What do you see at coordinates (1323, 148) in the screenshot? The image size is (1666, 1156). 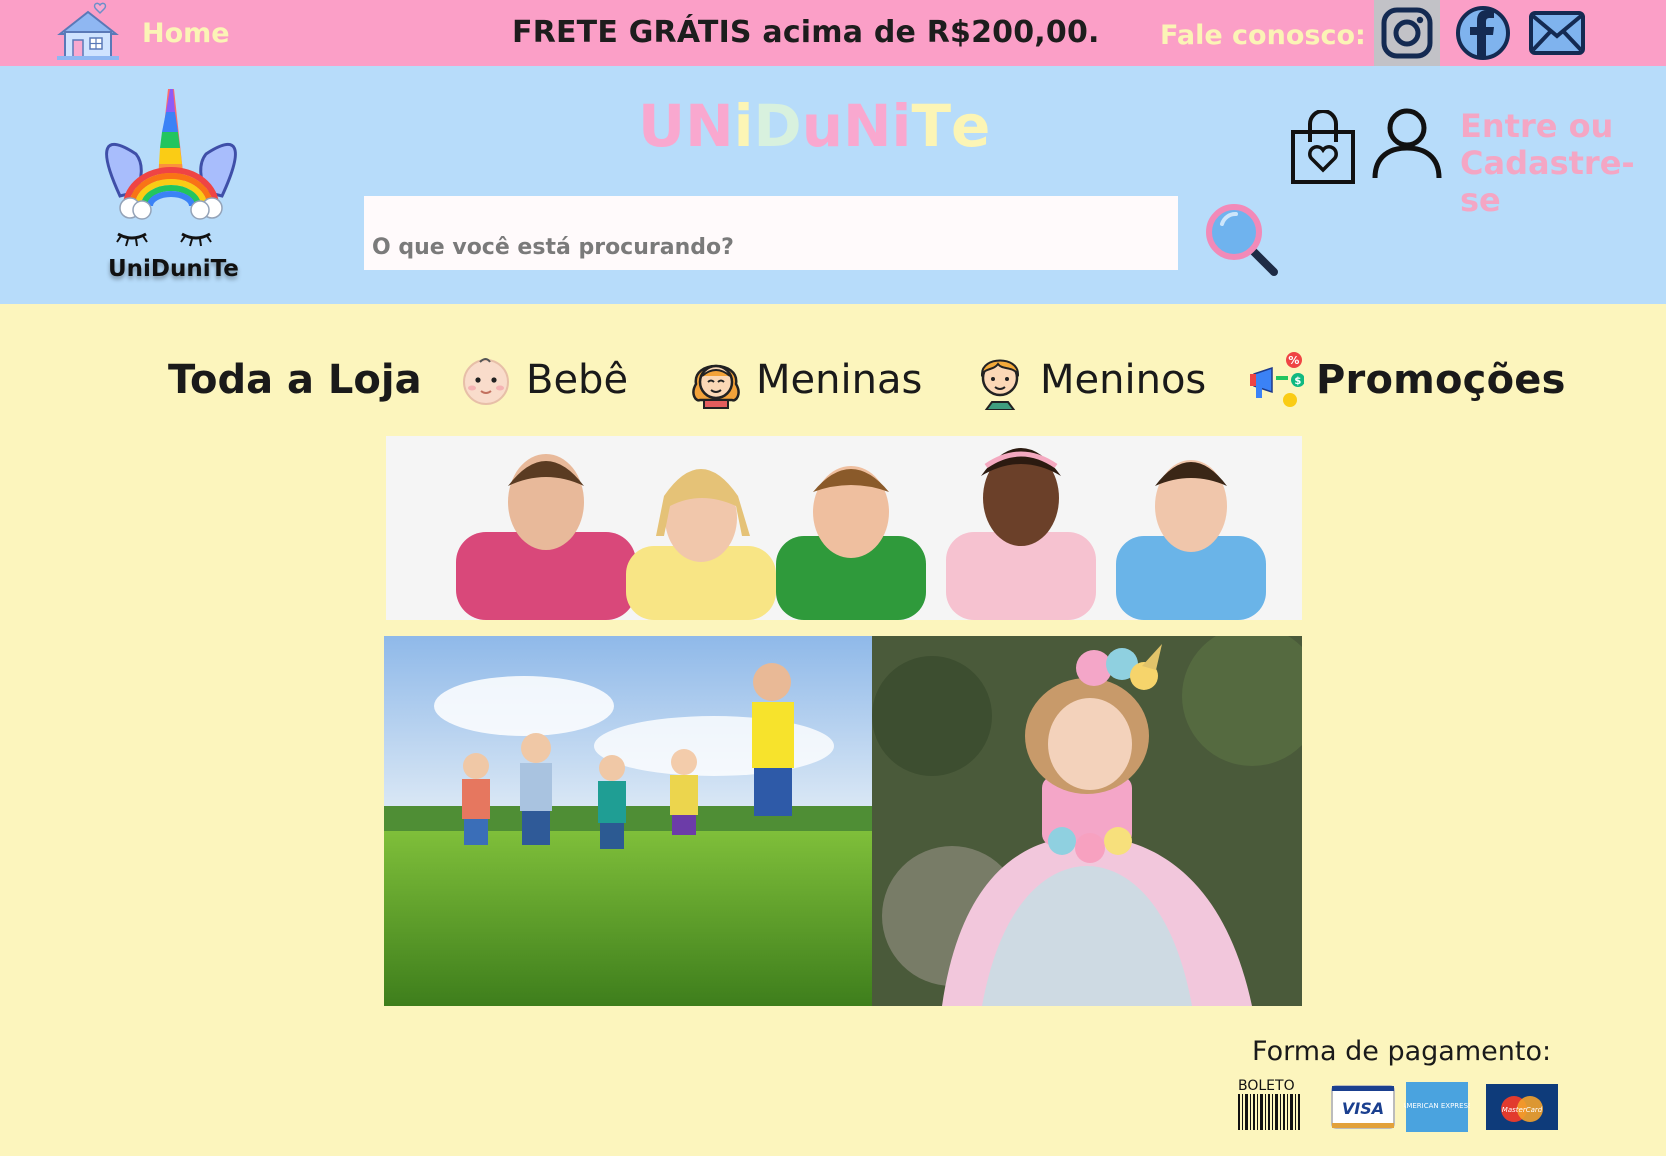 I see `shopping-bag-icon` at bounding box center [1323, 148].